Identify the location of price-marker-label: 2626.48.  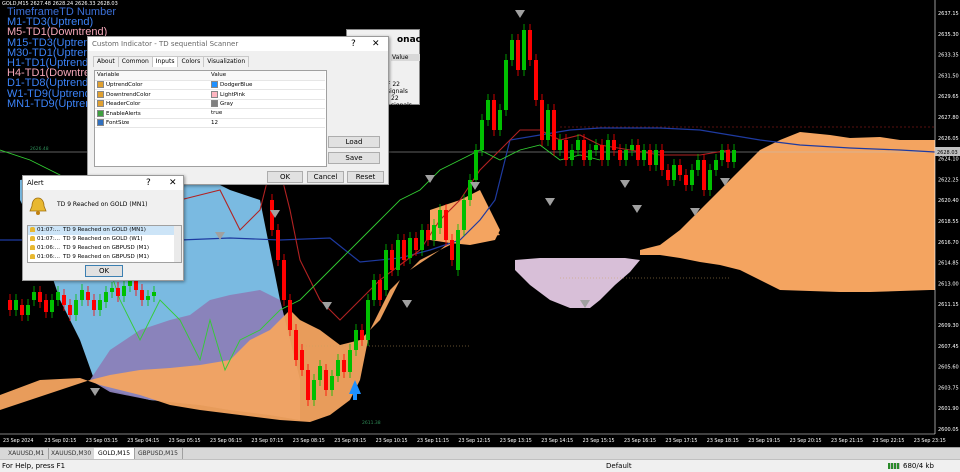
(39, 149).